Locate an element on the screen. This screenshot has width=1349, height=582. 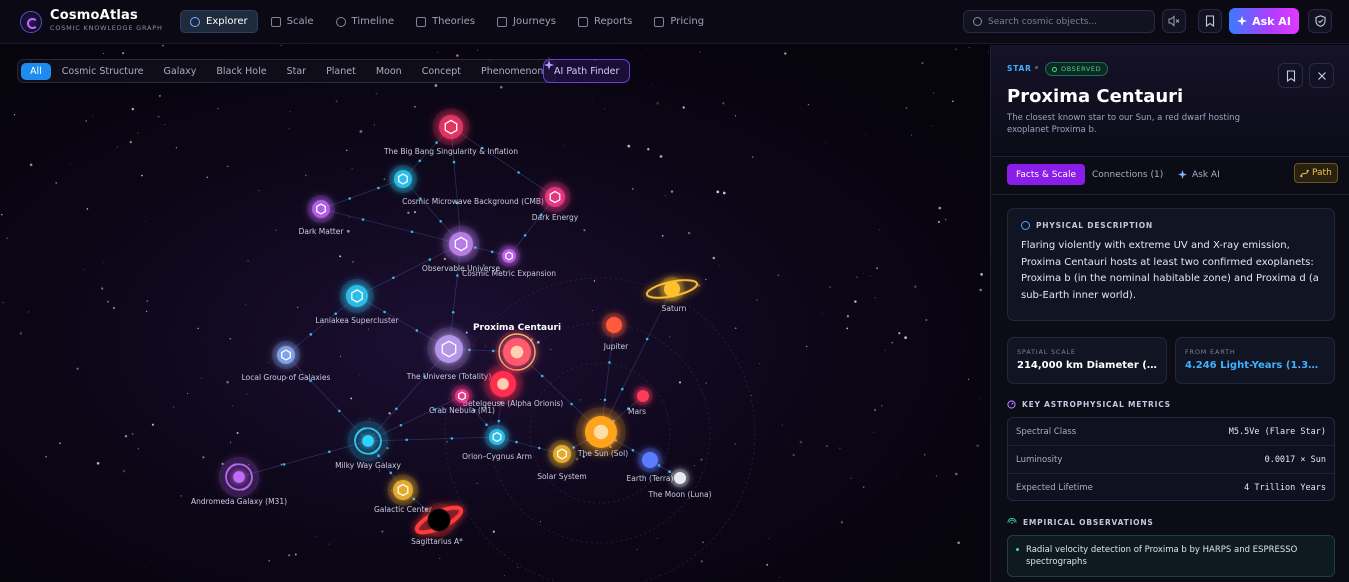
node-core is located at coordinates (497, 437).